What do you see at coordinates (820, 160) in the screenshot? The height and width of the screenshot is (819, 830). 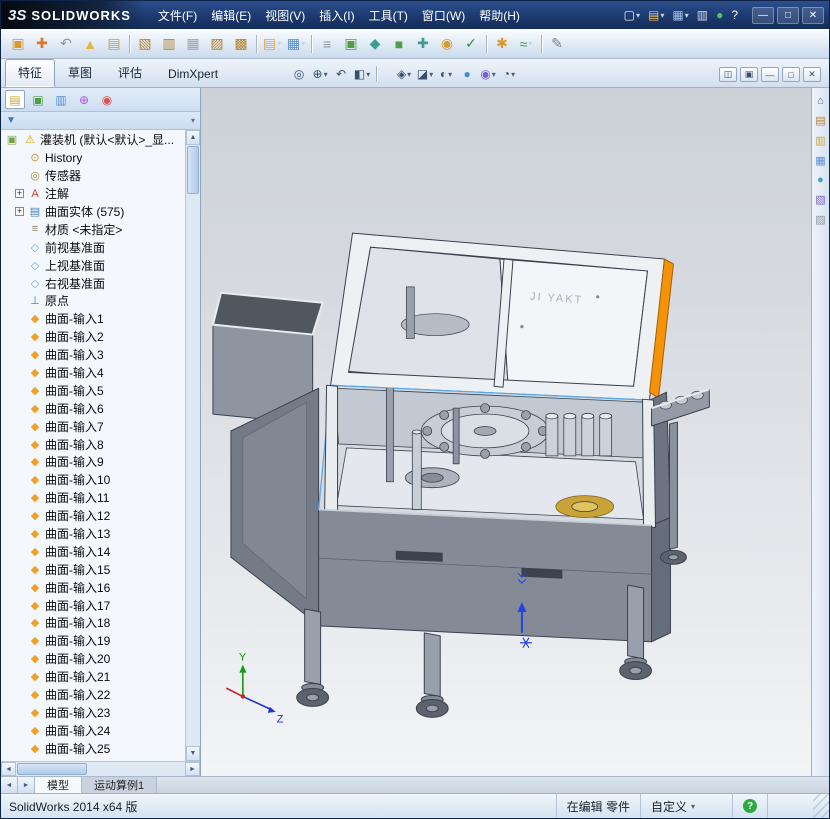 I see `view-palette-icon: ▦` at bounding box center [820, 160].